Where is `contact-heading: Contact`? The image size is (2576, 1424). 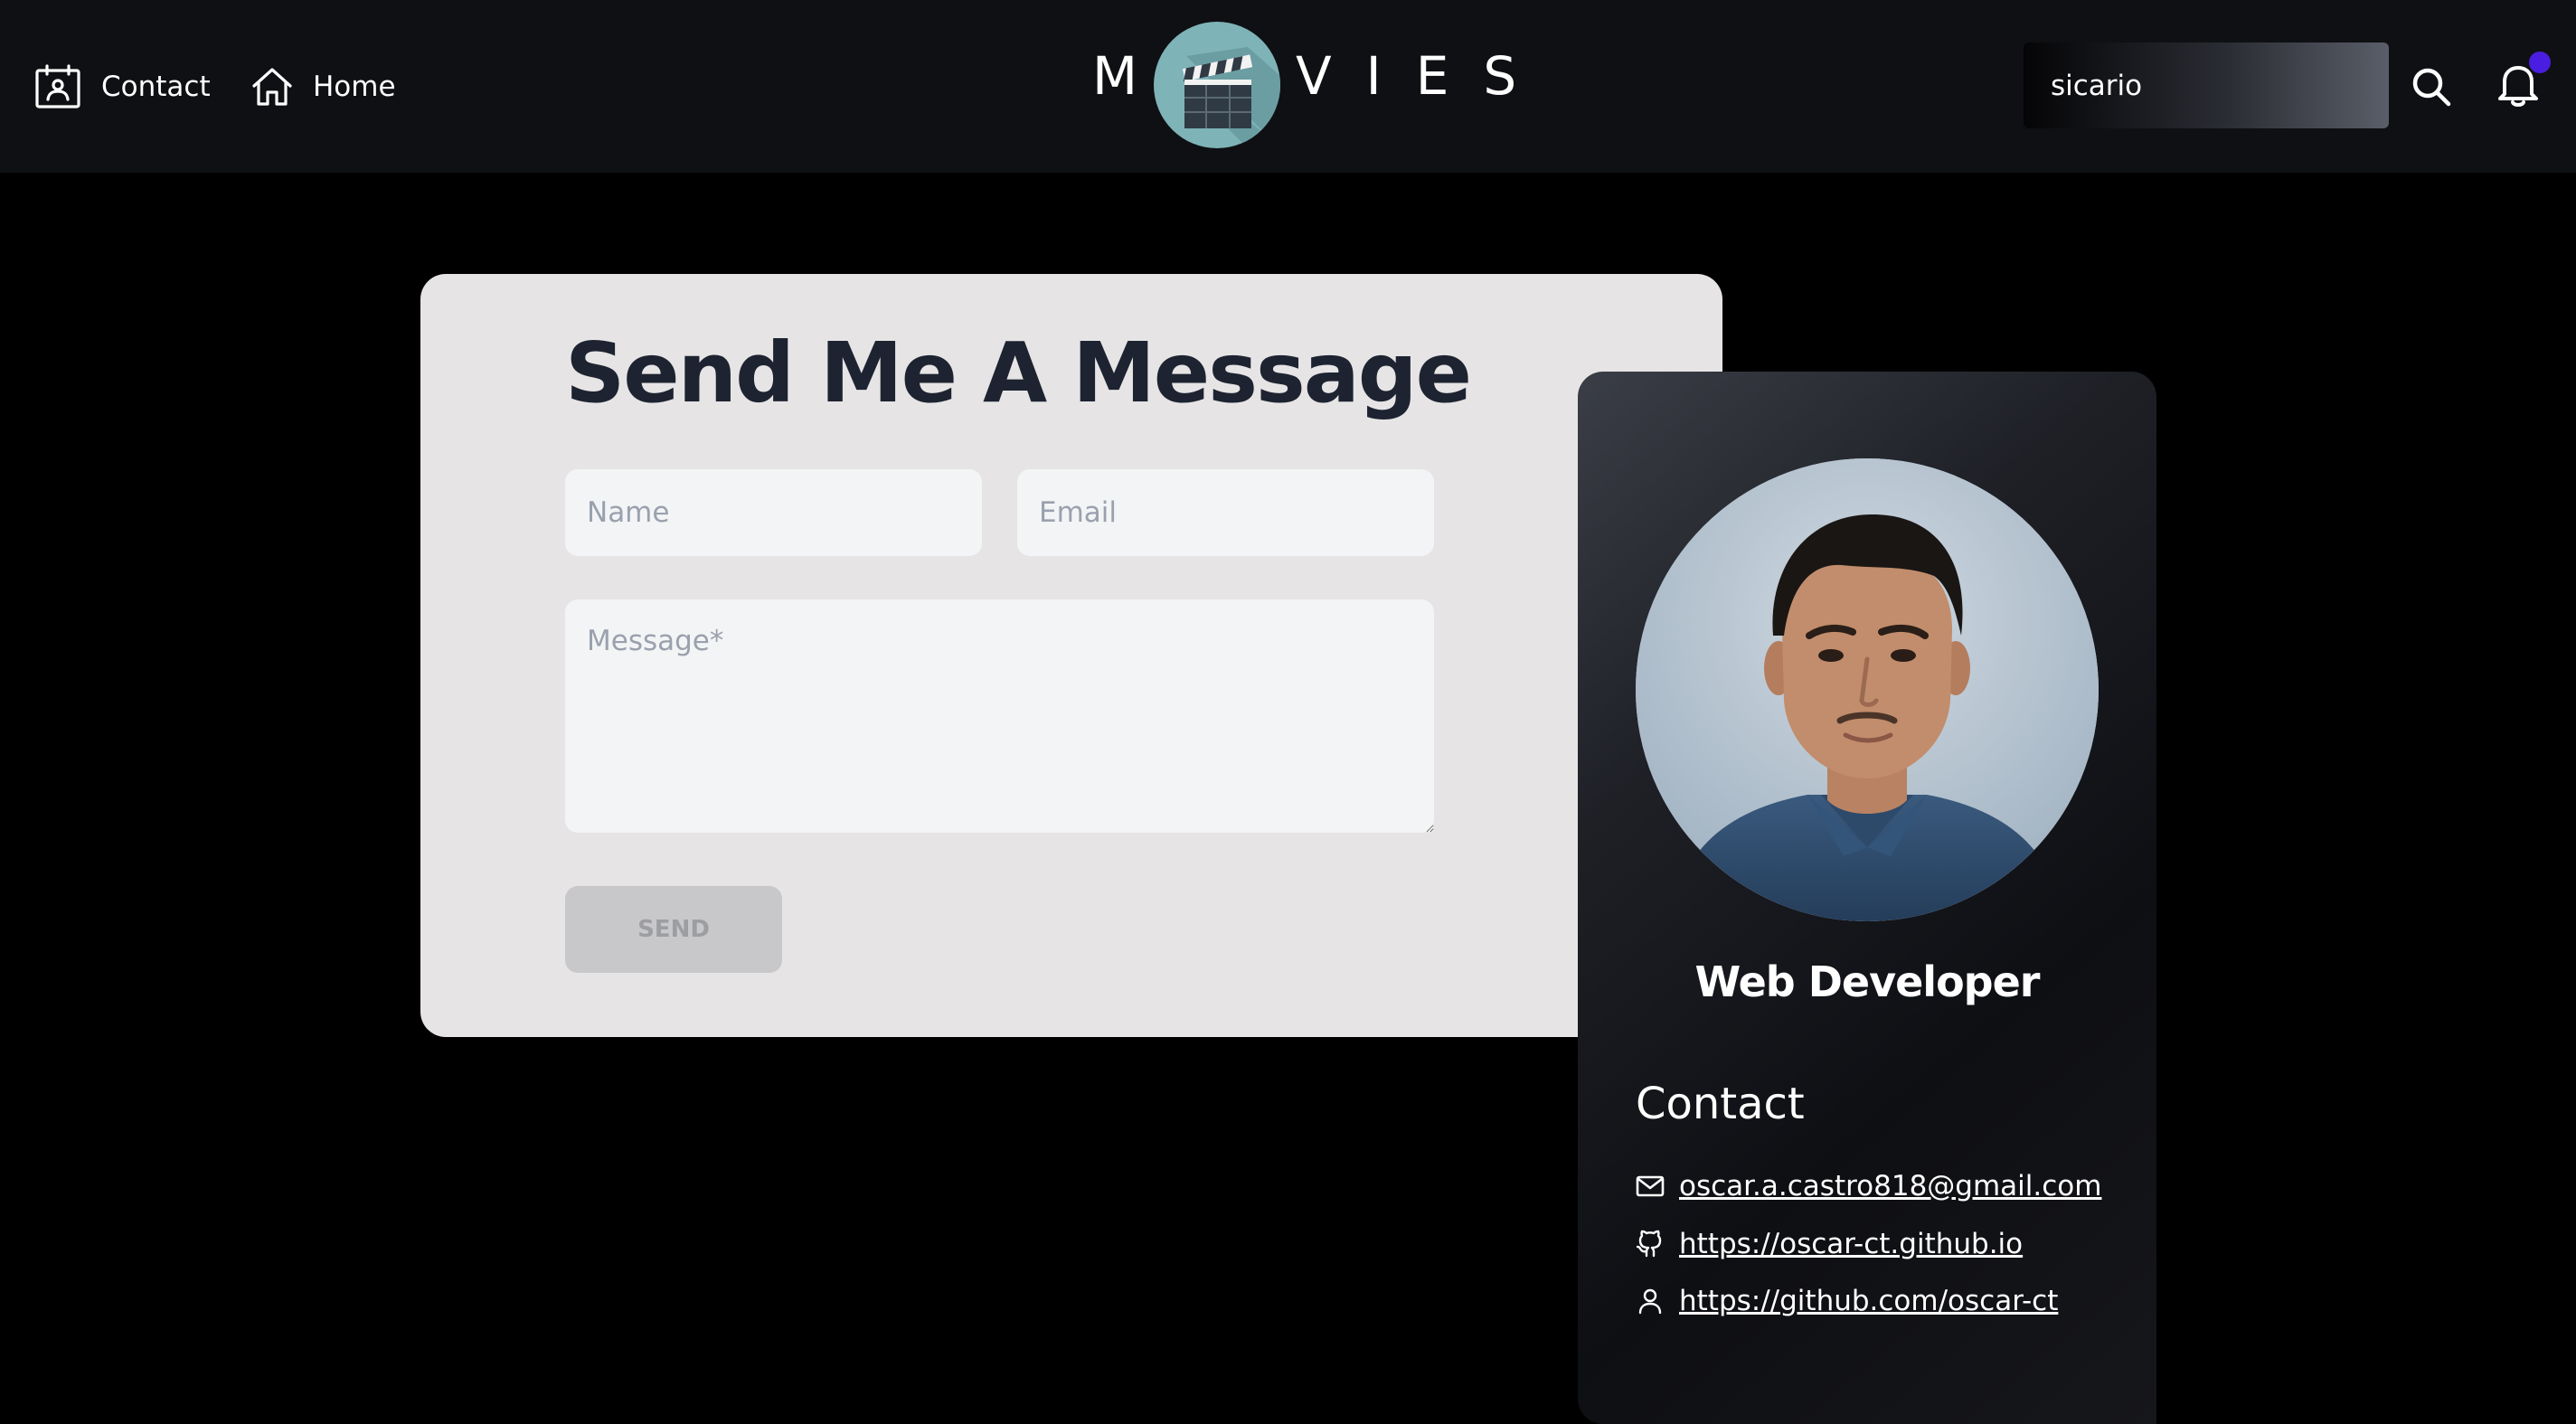 contact-heading: Contact is located at coordinates (1720, 1104).